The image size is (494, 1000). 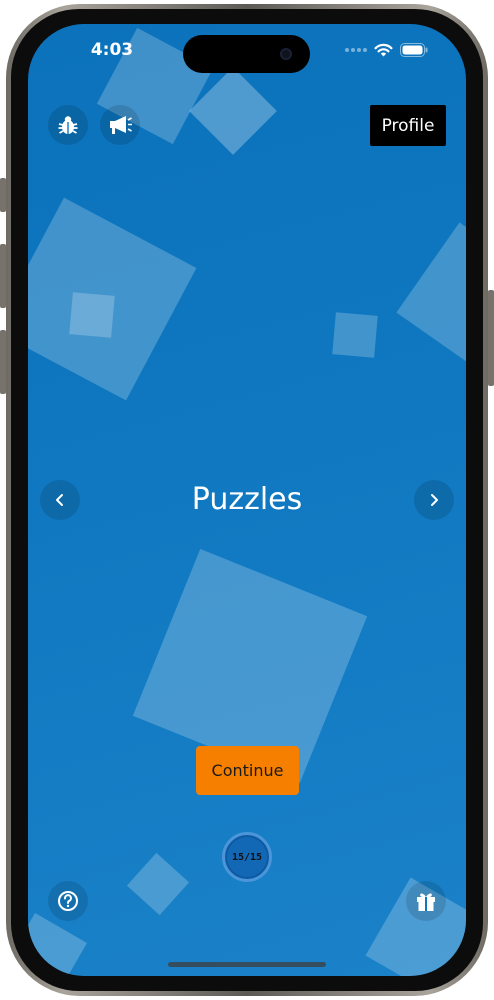 What do you see at coordinates (408, 125) in the screenshot?
I see `profile-button: Profile` at bounding box center [408, 125].